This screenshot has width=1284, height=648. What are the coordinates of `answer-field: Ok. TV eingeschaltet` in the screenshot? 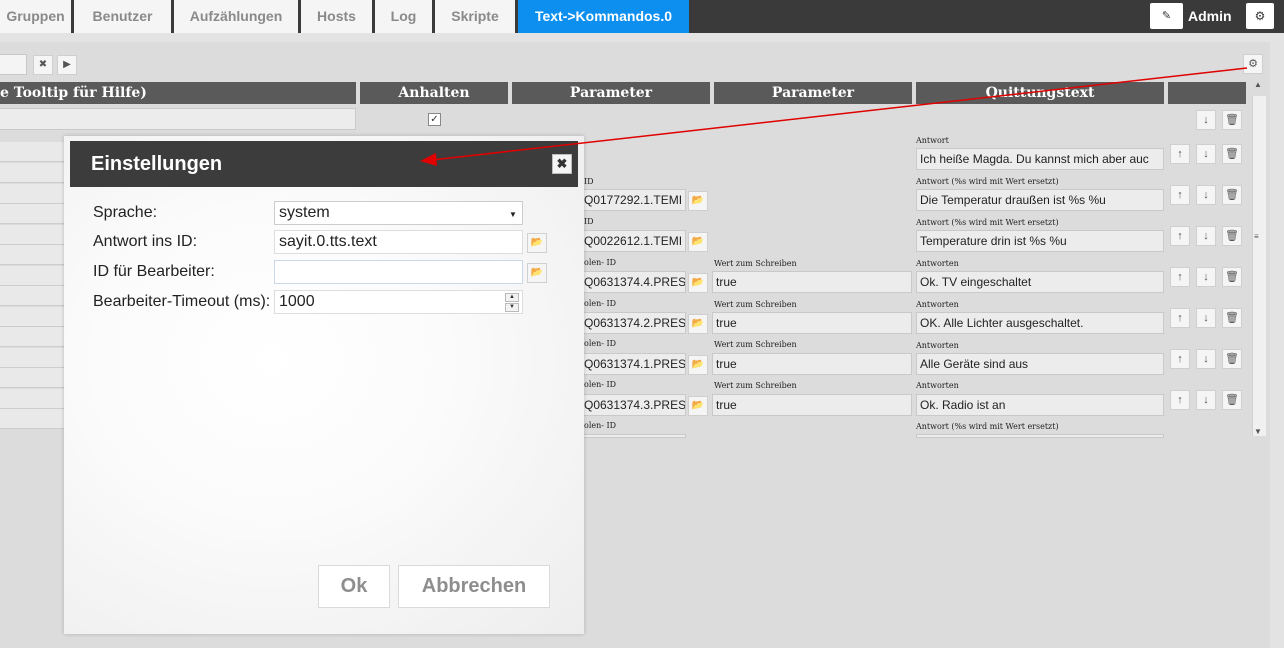 It's located at (1040, 282).